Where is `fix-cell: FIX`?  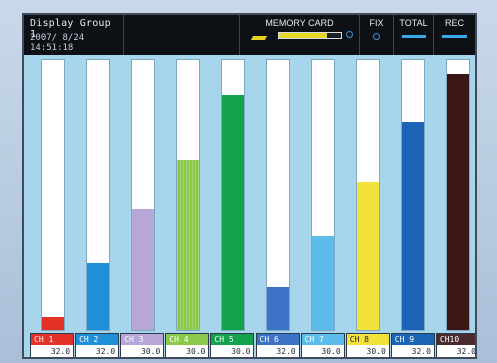
fix-cell: FIX is located at coordinates (377, 35).